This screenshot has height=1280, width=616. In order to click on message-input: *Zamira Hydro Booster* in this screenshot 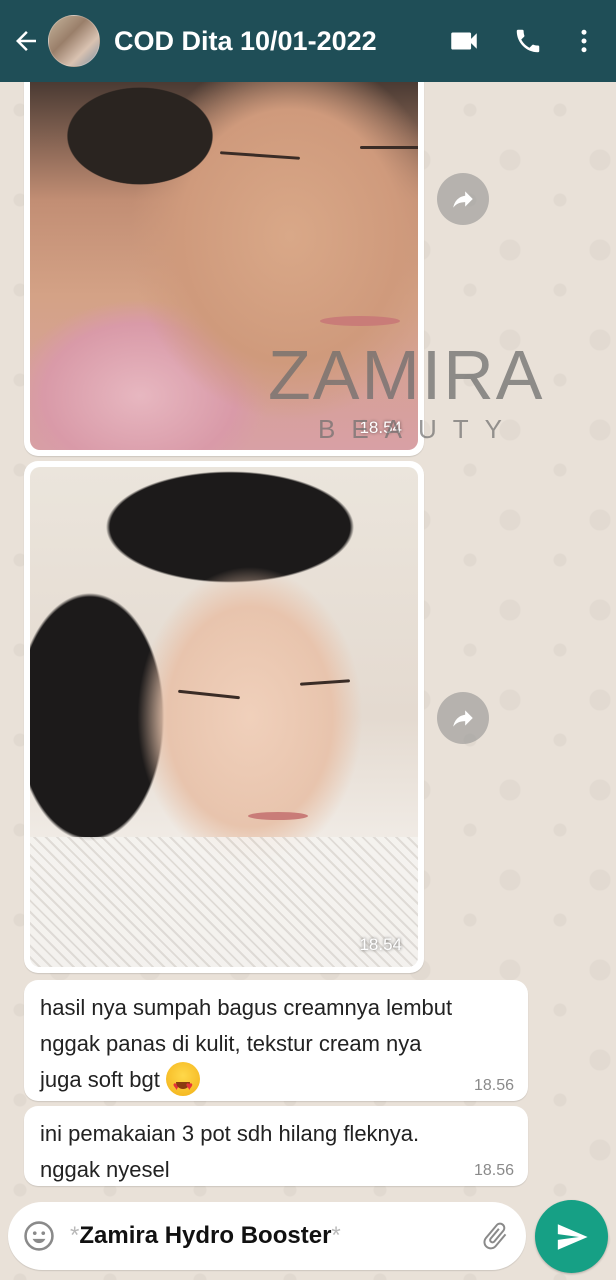, I will do `click(267, 1236)`.